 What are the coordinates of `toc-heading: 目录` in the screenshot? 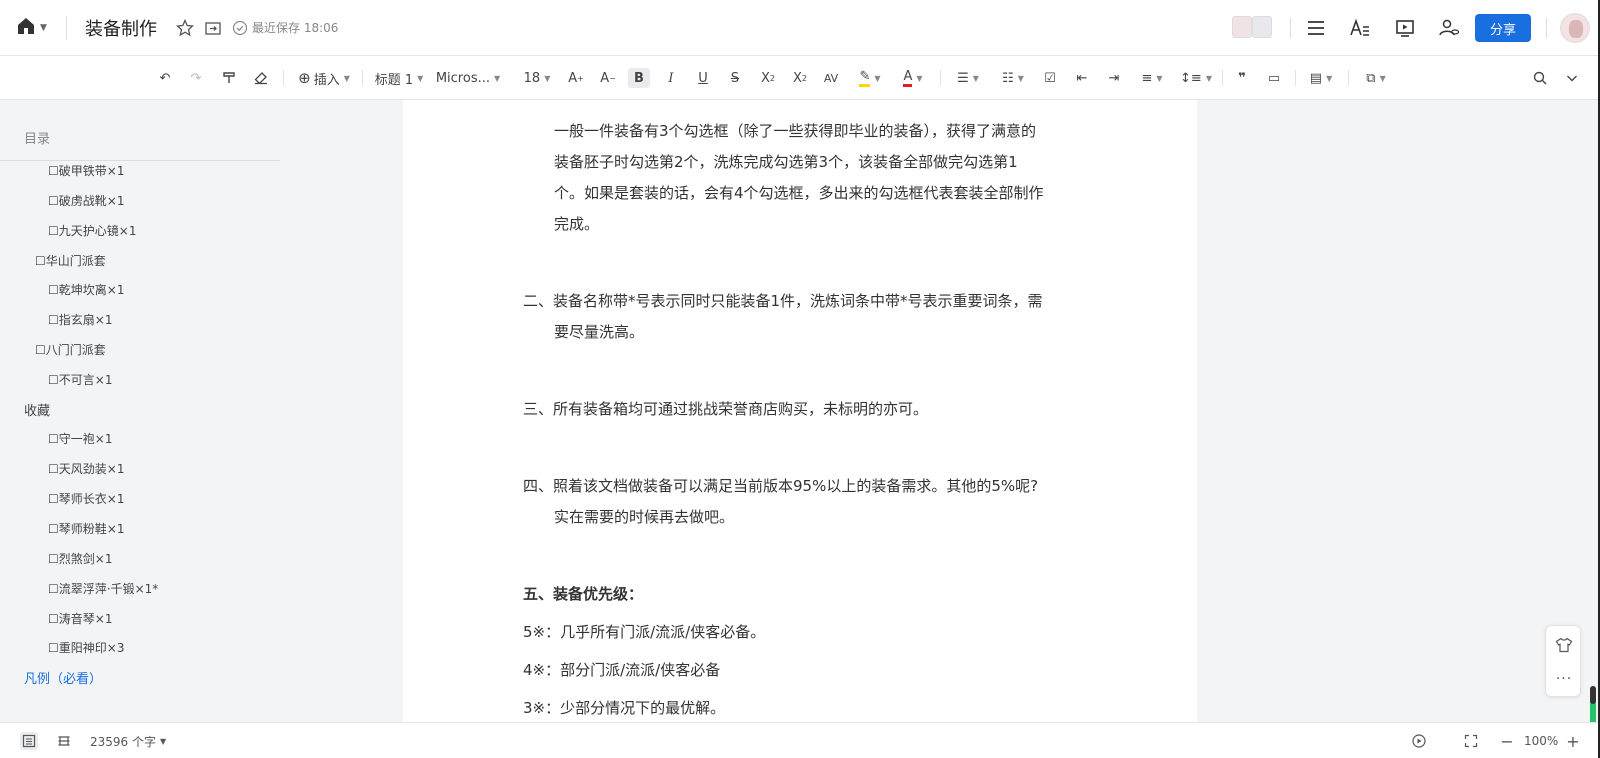 It's located at (37, 139).